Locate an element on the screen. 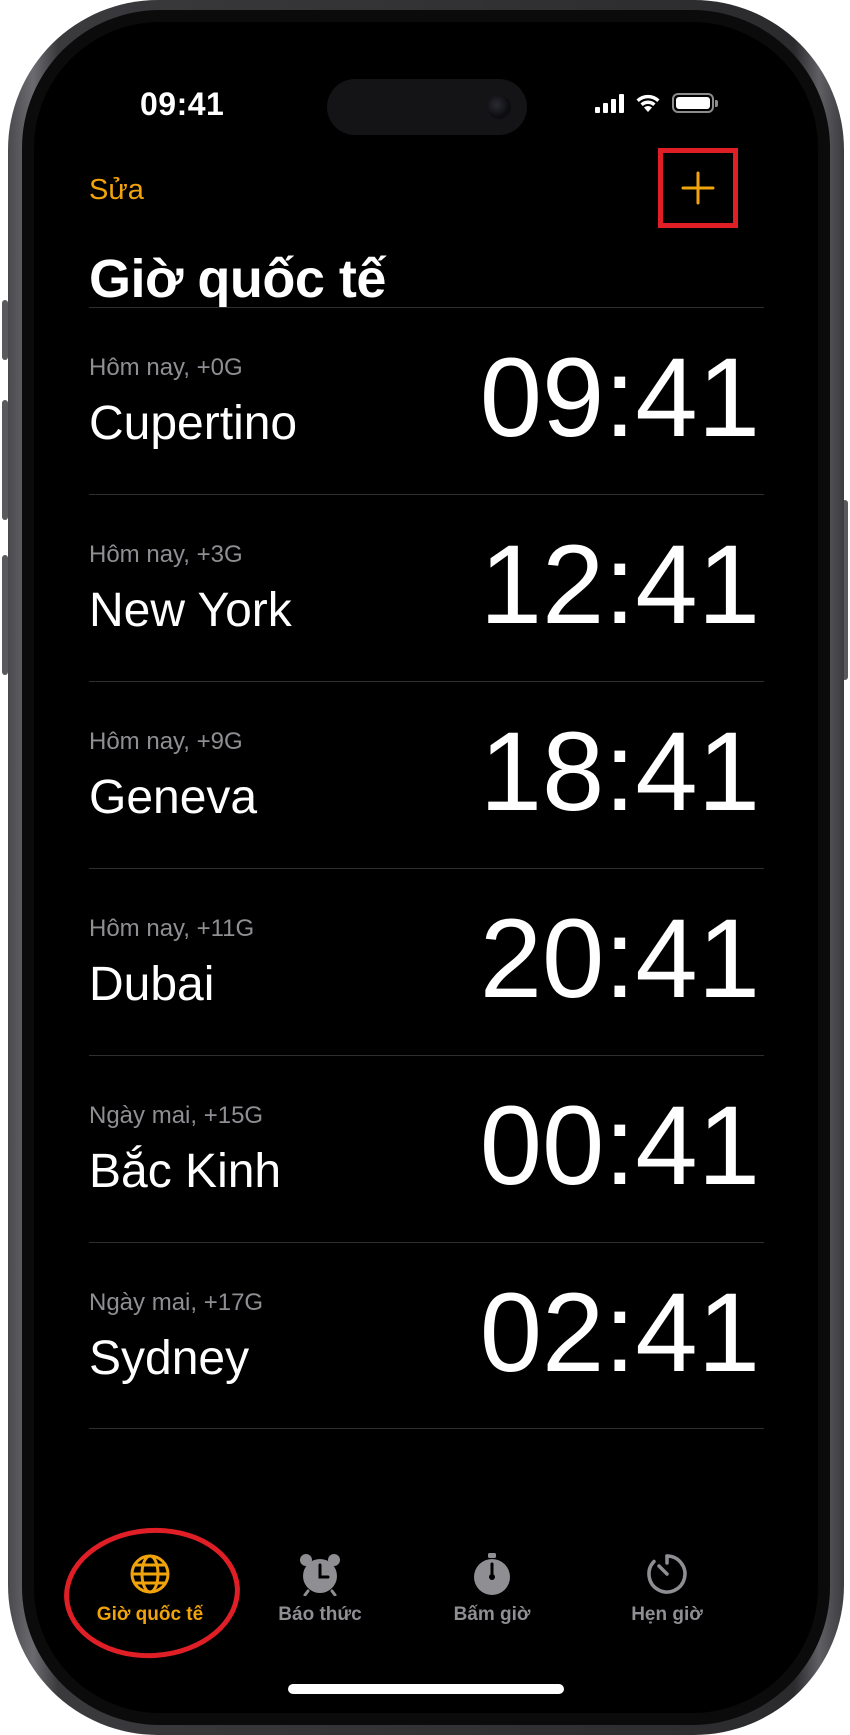 The height and width of the screenshot is (1735, 850). tab-alarm: Báo thức is located at coordinates (320, 1589).